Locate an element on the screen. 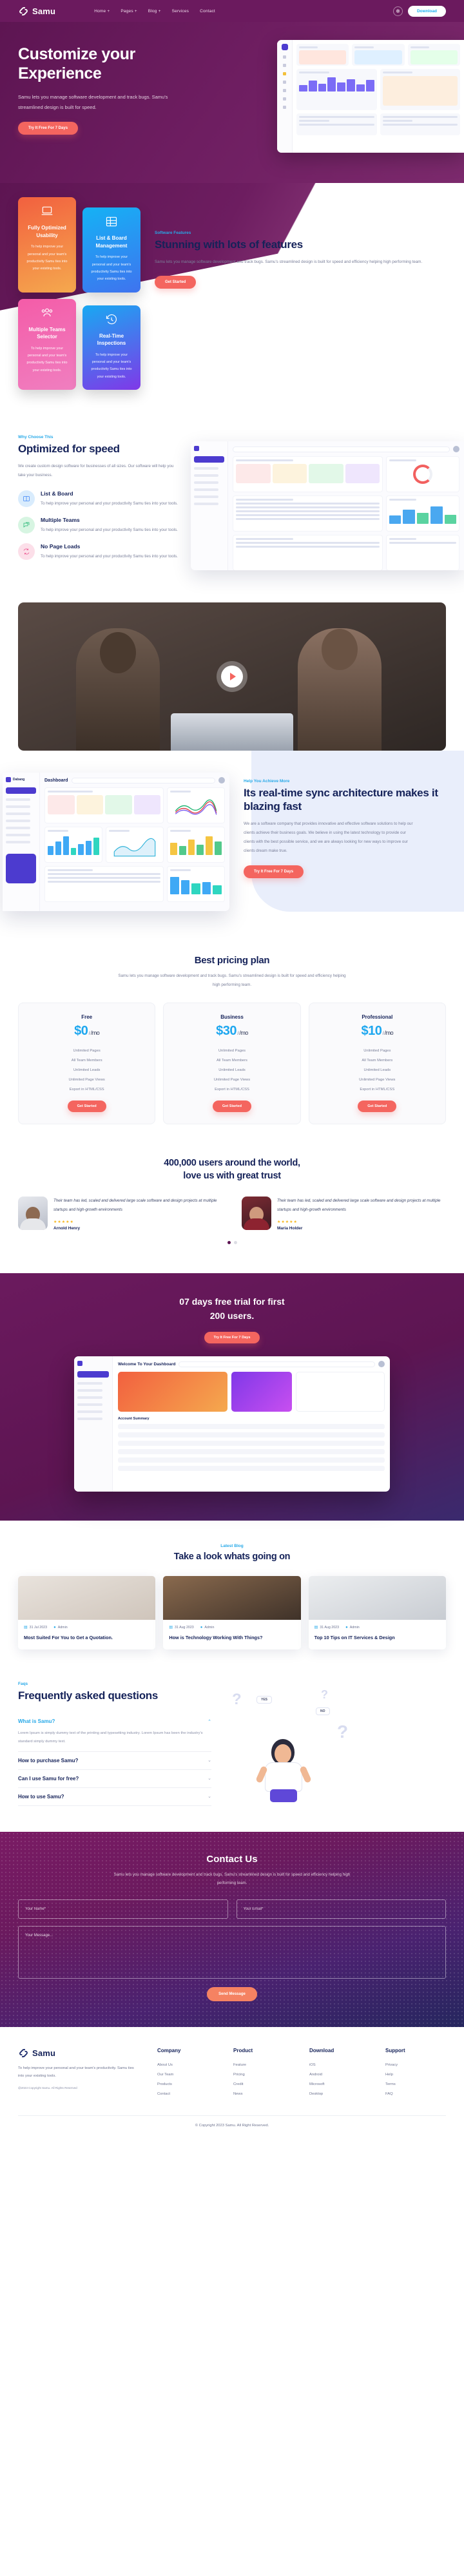  message-field is located at coordinates (232, 1952).